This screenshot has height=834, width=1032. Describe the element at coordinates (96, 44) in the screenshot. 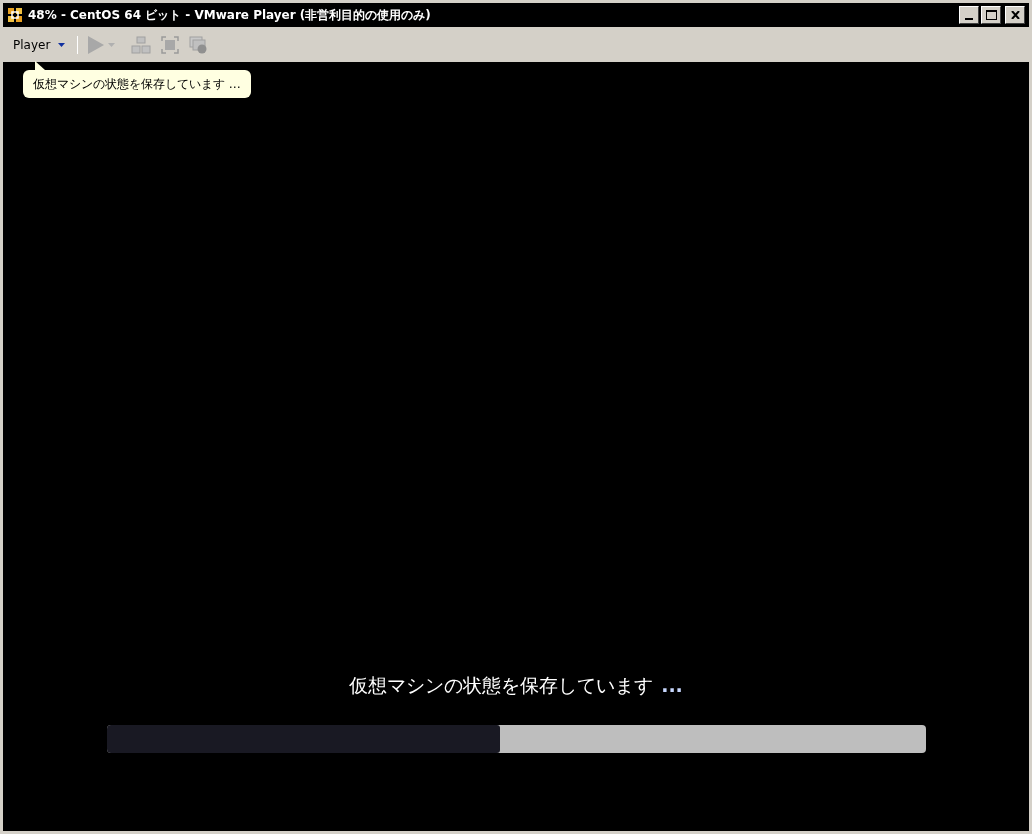

I see `play-icon` at that location.